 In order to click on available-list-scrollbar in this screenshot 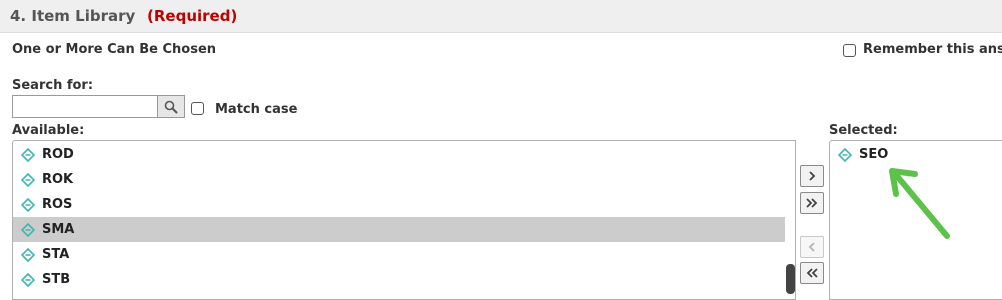, I will do `click(790, 279)`.